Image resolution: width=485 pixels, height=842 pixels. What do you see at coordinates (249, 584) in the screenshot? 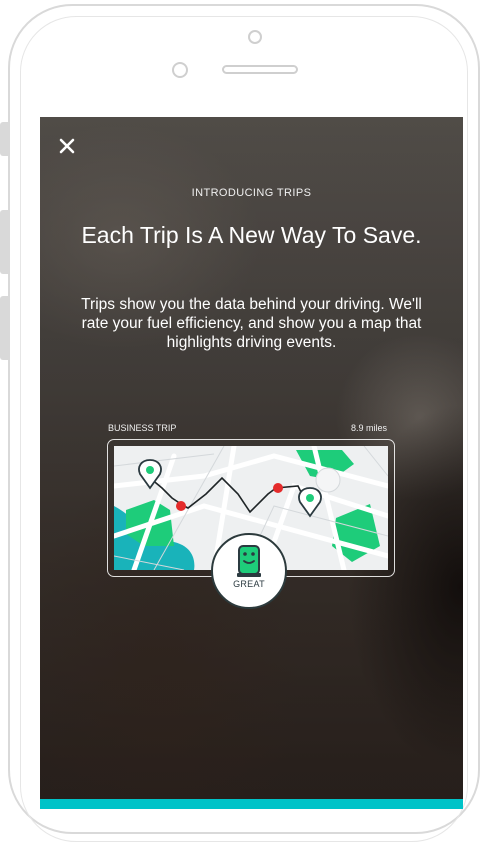
I see `rating-label: GREAT` at bounding box center [249, 584].